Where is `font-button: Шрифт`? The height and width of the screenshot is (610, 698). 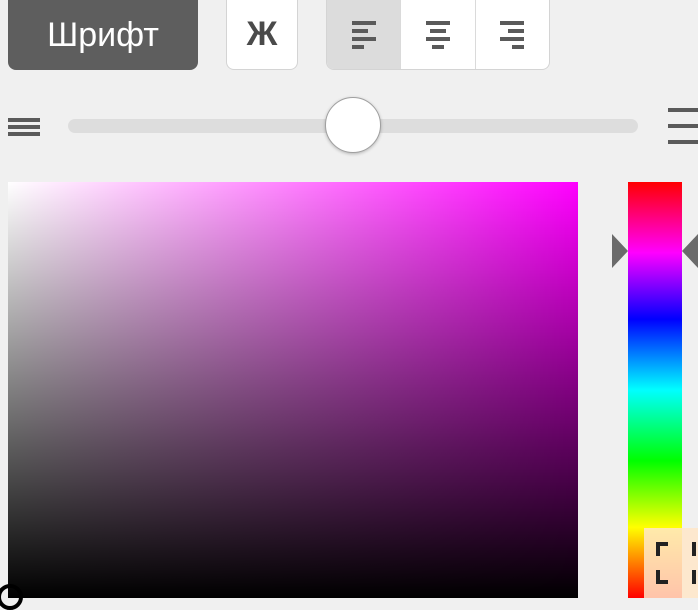
font-button: Шрифт is located at coordinates (103, 35).